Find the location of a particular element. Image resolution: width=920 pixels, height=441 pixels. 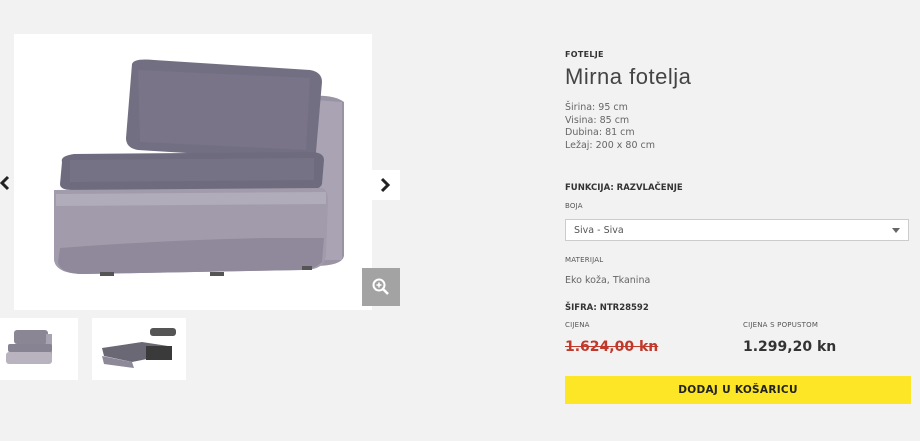

spec-bed: Ležaj: 200 x 80 cm is located at coordinates (610, 145).